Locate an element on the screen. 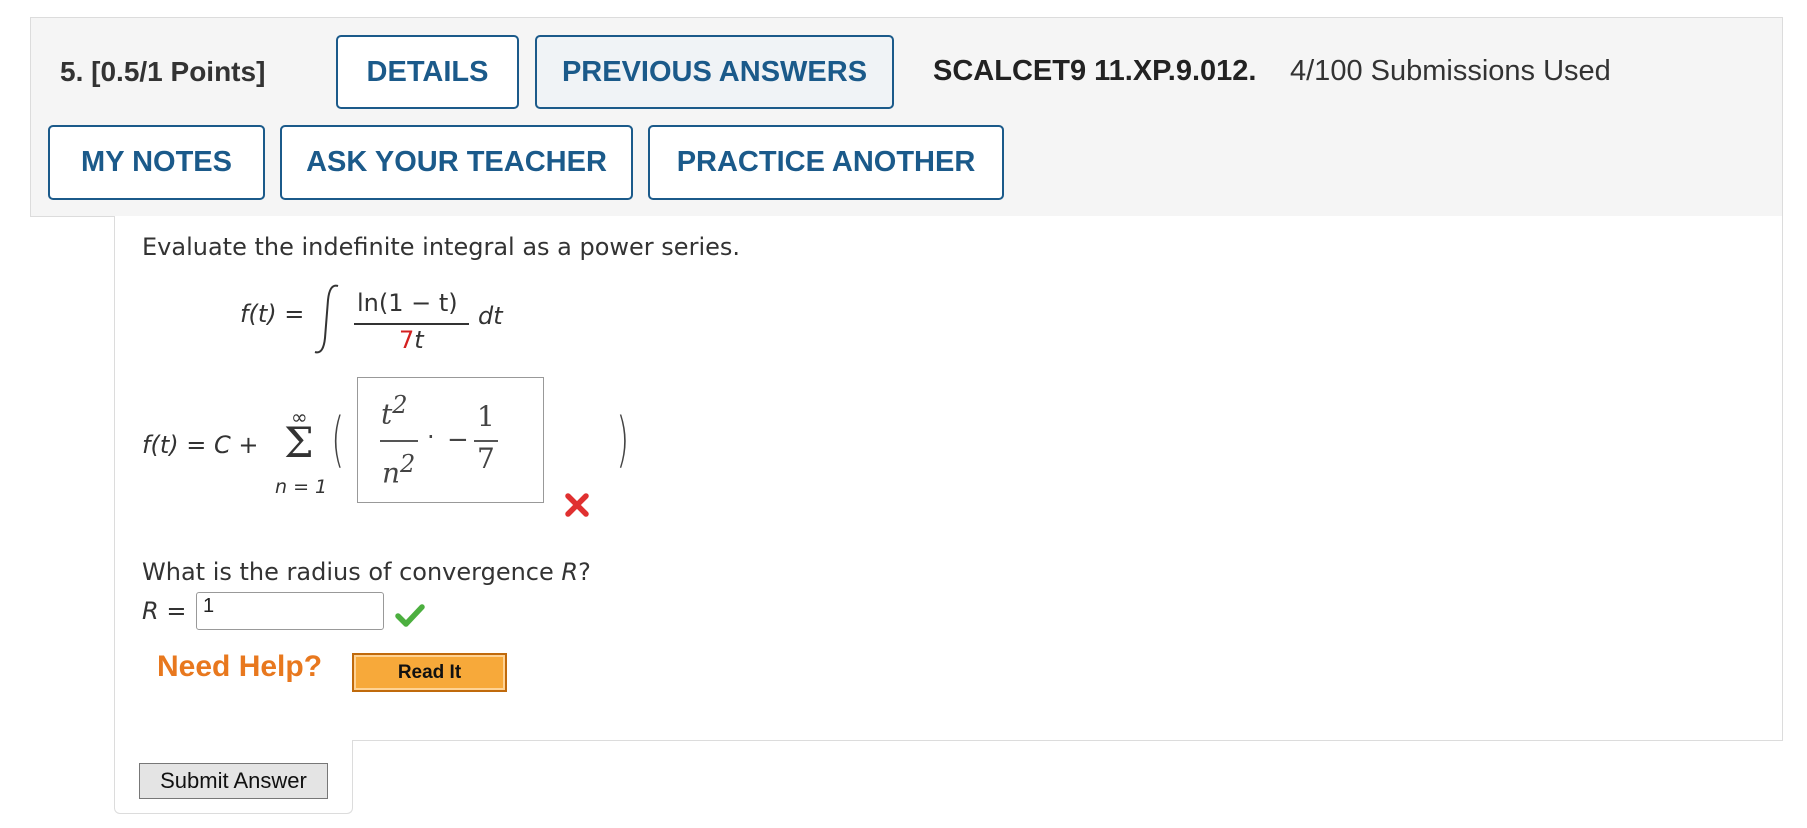  need-help-label: Need Help? is located at coordinates (240, 666).